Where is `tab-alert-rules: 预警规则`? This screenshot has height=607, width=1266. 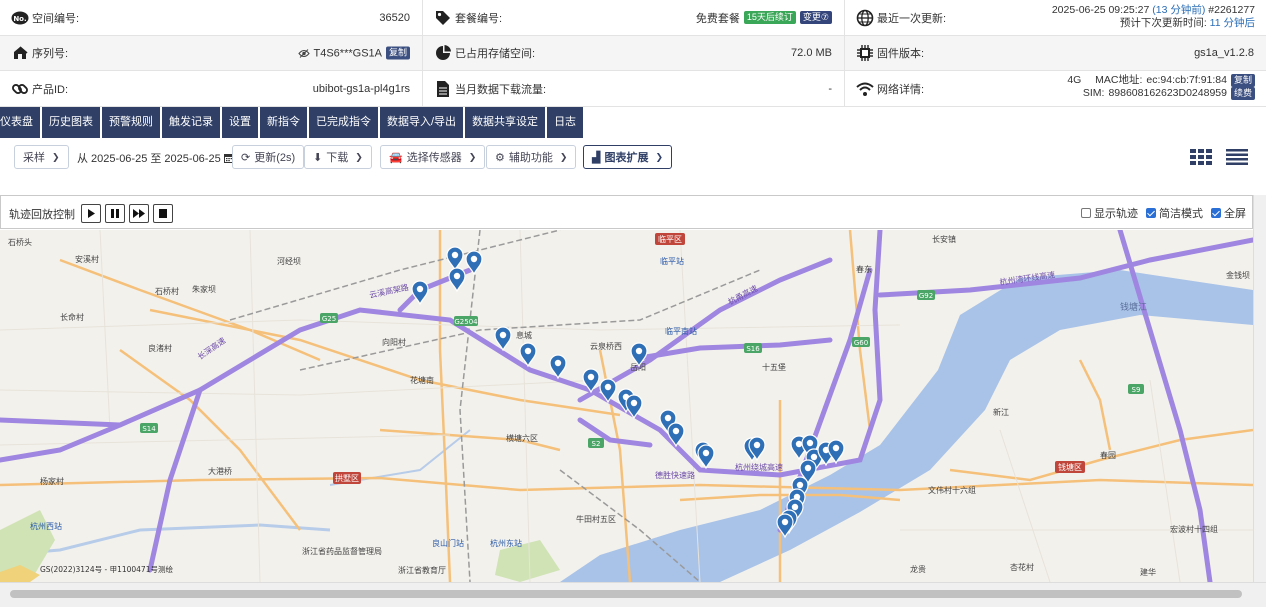 tab-alert-rules: 预警规则 is located at coordinates (131, 122).